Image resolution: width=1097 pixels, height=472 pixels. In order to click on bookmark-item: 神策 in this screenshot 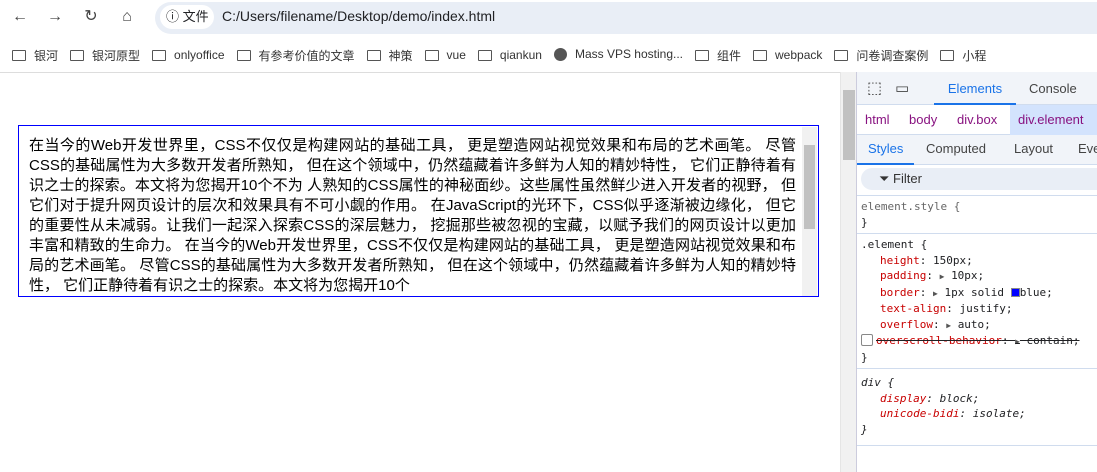, I will do `click(389, 54)`.